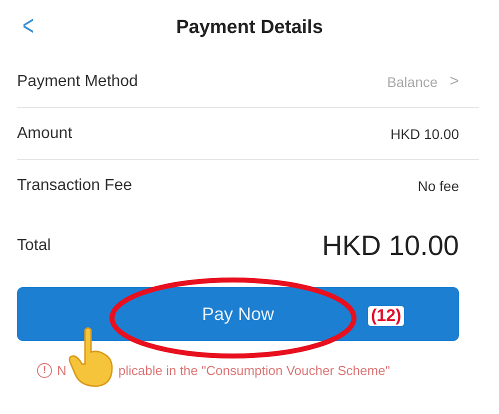 This screenshot has height=414, width=499. I want to click on notice-text: N, so click(61, 370).